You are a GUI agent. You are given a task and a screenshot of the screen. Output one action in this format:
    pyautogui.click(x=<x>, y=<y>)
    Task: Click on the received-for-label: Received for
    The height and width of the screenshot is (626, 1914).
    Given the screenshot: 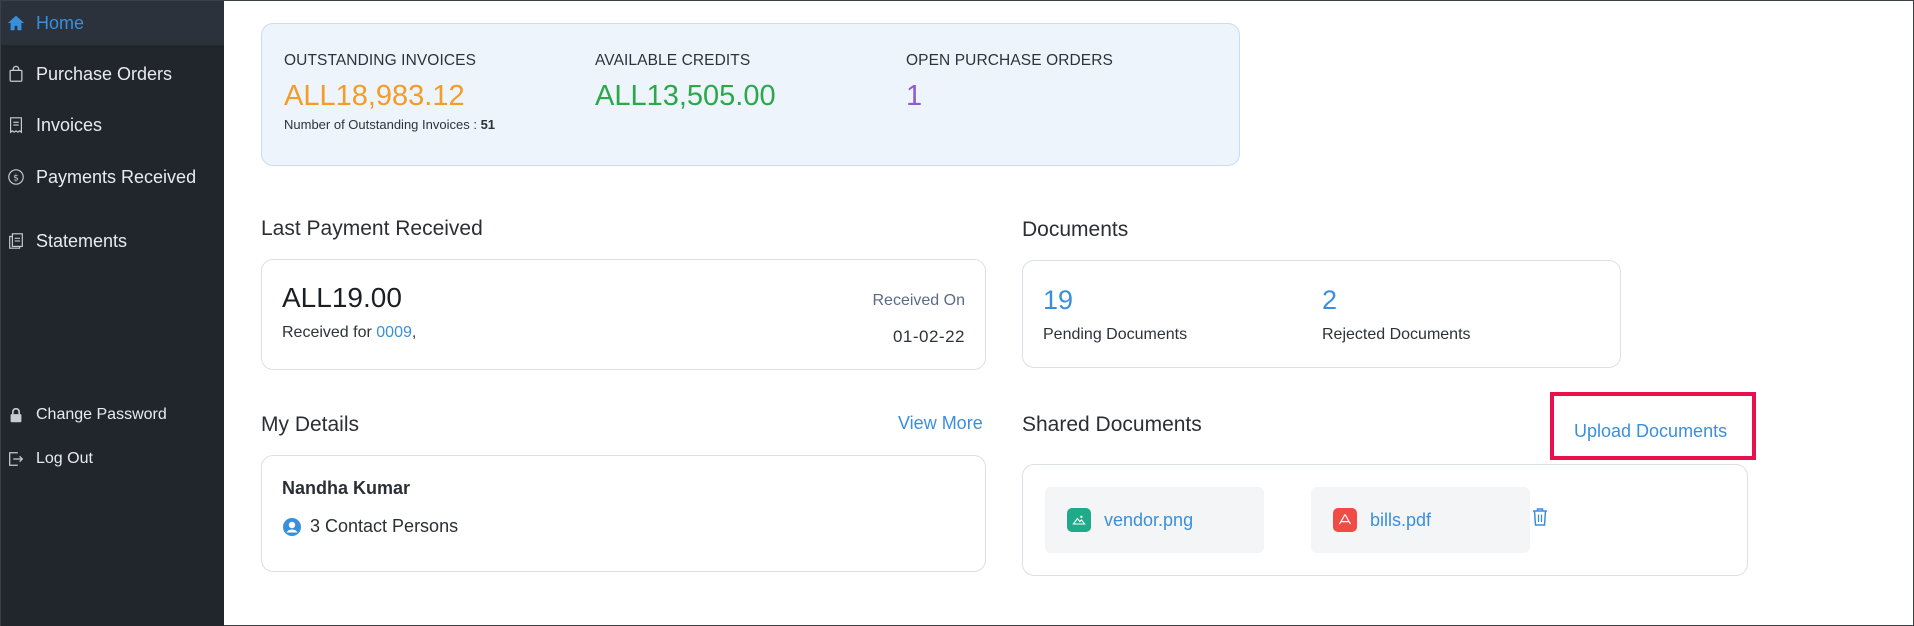 What is the action you would take?
    pyautogui.click(x=327, y=332)
    